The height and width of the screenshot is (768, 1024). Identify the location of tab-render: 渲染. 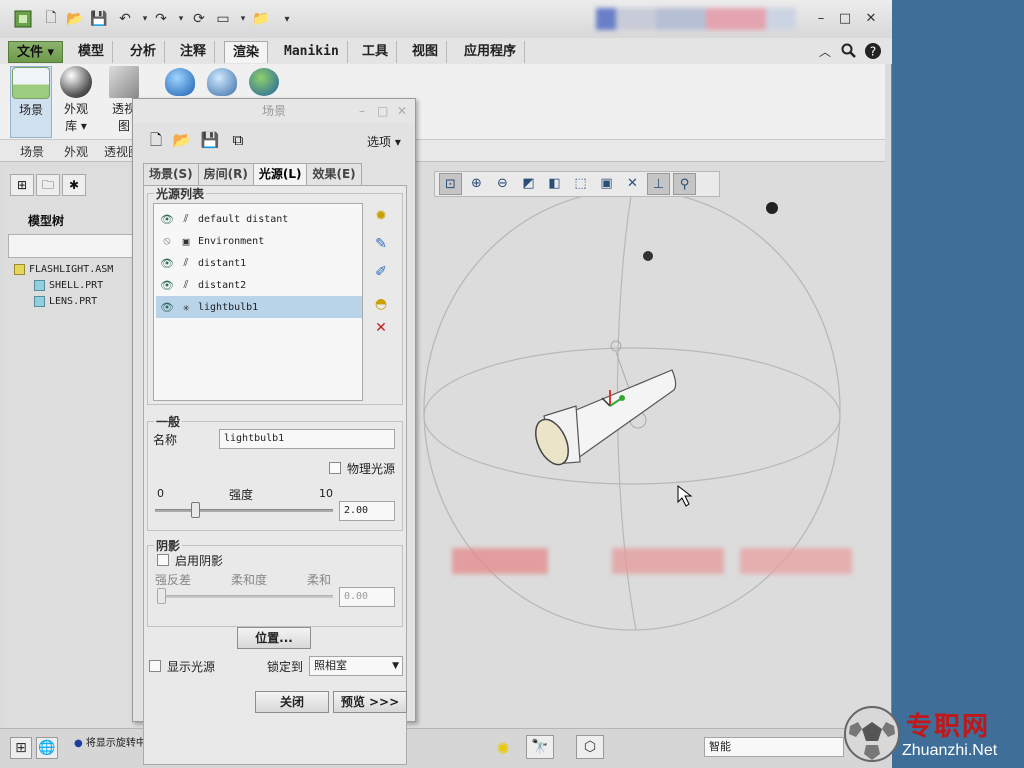
(246, 52).